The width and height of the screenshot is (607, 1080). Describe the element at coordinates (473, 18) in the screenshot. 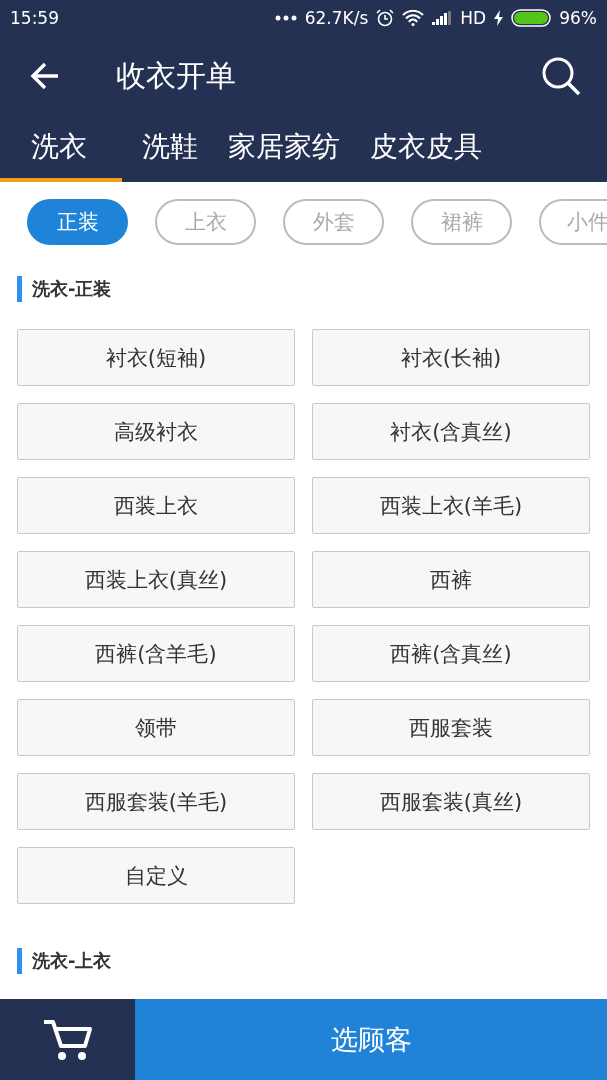

I see `network-type: HD` at that location.